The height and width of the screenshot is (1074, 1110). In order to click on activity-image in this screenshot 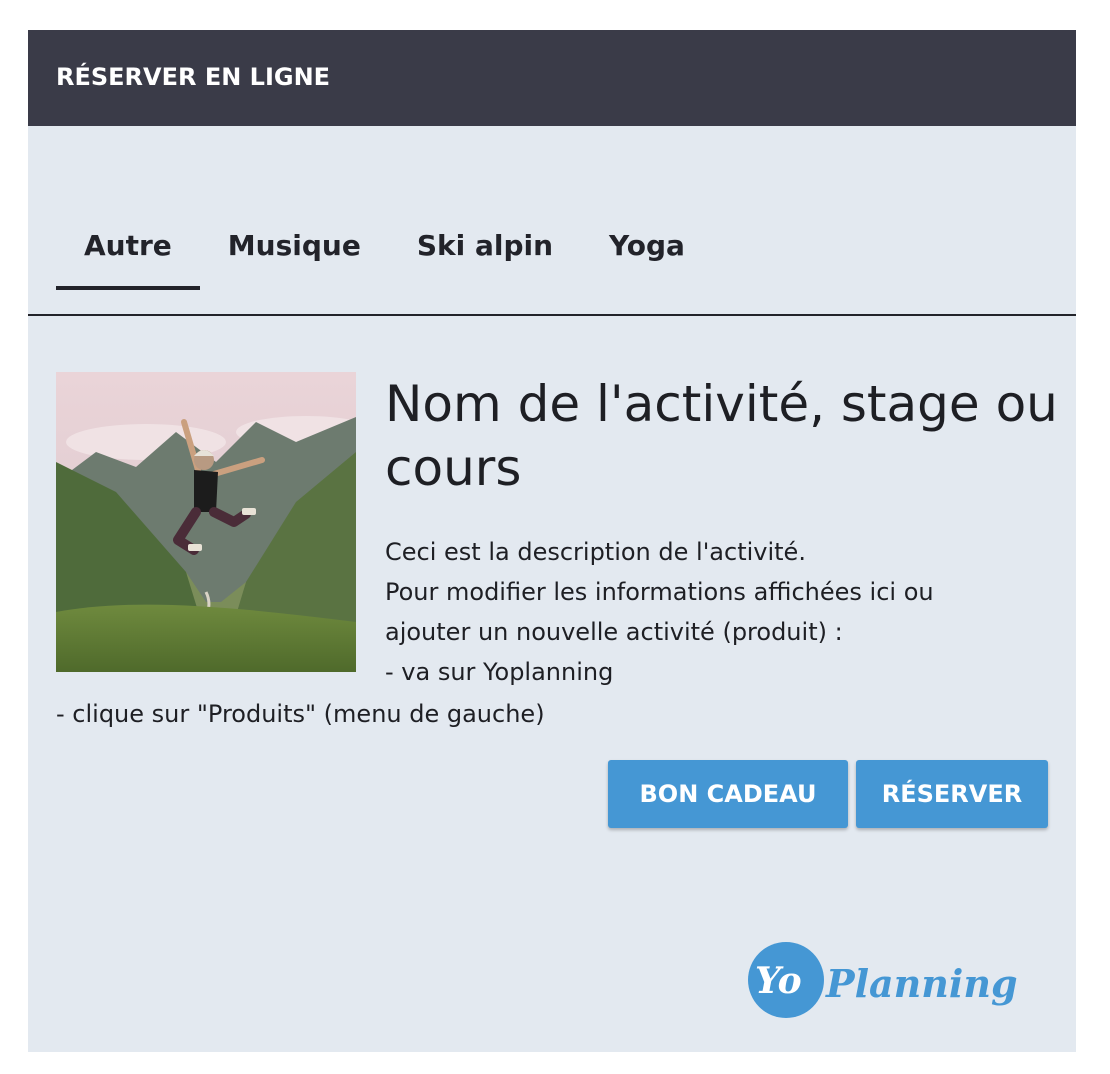, I will do `click(206, 522)`.